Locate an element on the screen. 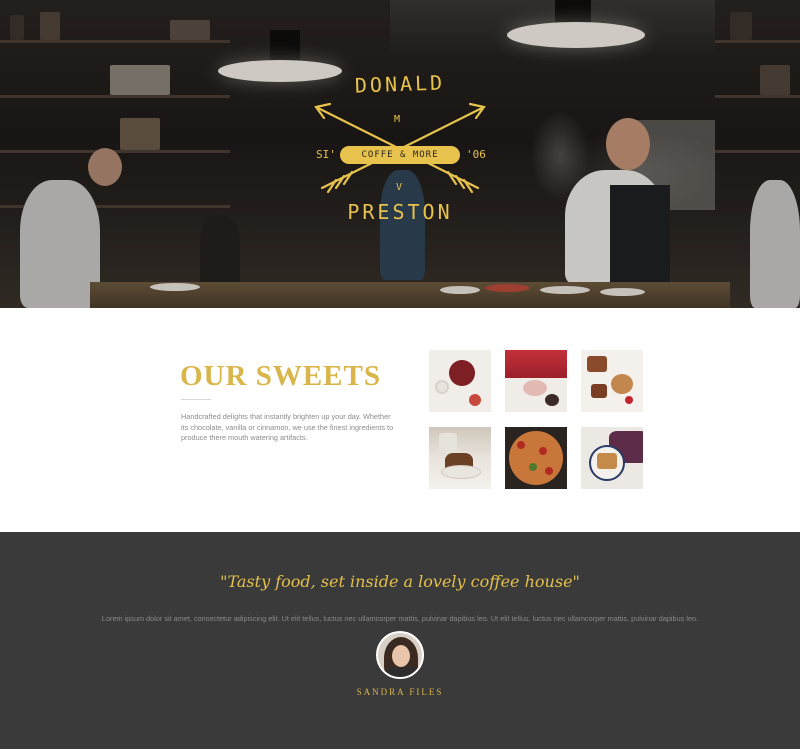  title-divider is located at coordinates (196, 399).